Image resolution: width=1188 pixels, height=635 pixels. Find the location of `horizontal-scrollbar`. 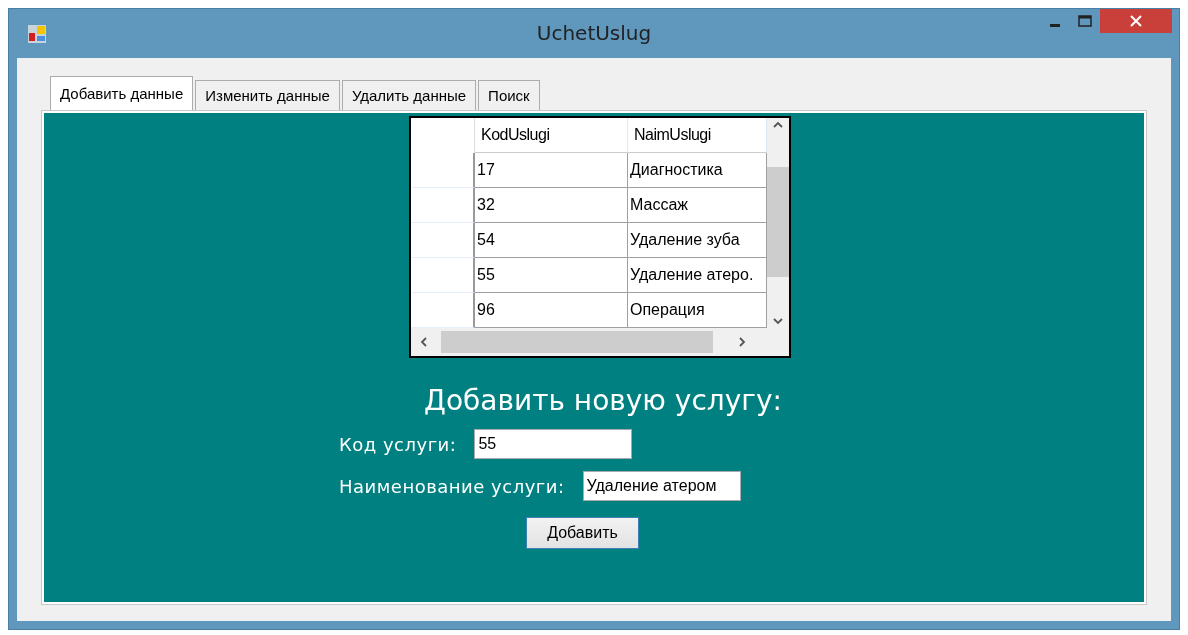

horizontal-scrollbar is located at coordinates (600, 342).